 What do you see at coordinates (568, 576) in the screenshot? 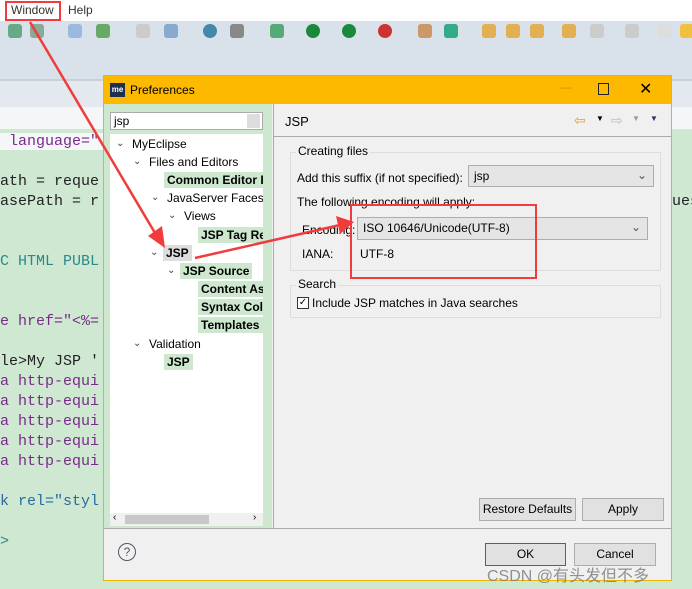
I see `watermark: CSDN @有头发但不多` at bounding box center [568, 576].